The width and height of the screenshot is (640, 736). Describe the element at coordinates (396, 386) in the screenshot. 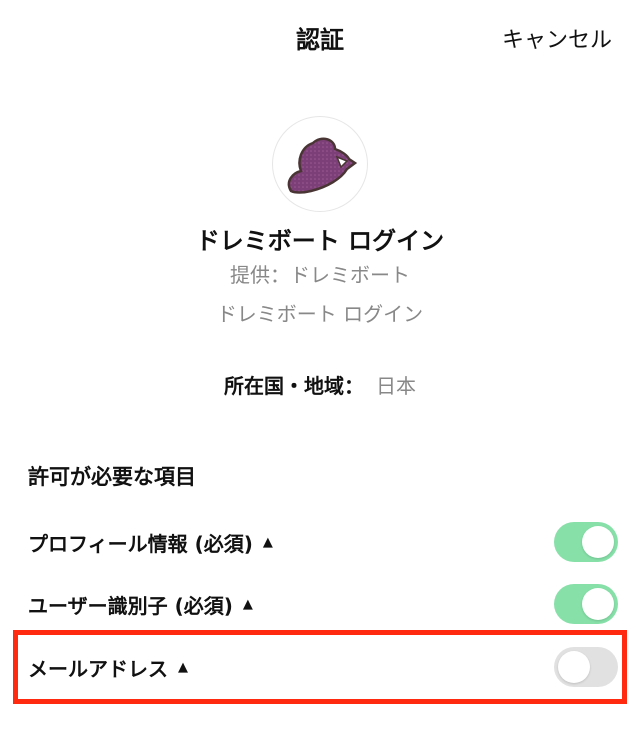

I see `region-value: 日本` at that location.